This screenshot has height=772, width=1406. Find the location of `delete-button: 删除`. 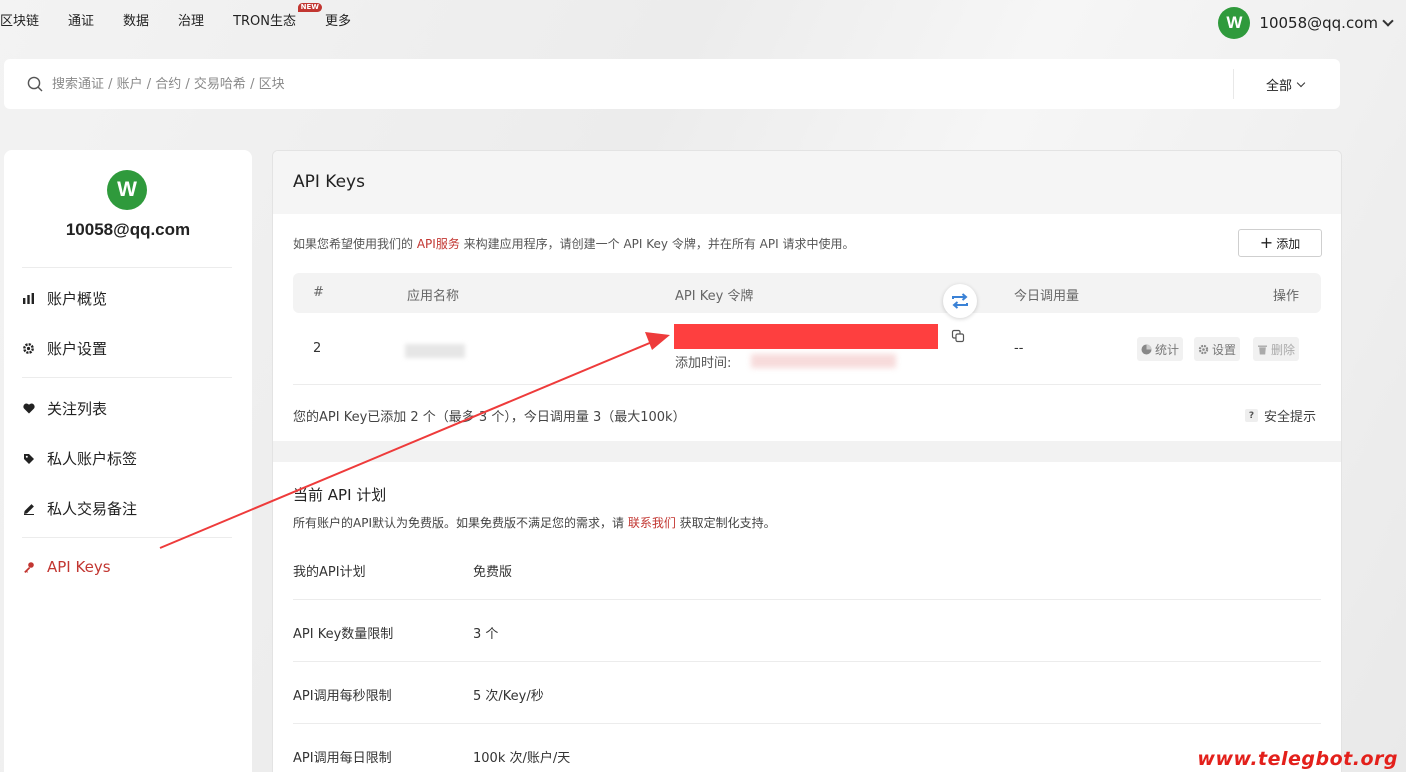

delete-button: 删除 is located at coordinates (1276, 349).